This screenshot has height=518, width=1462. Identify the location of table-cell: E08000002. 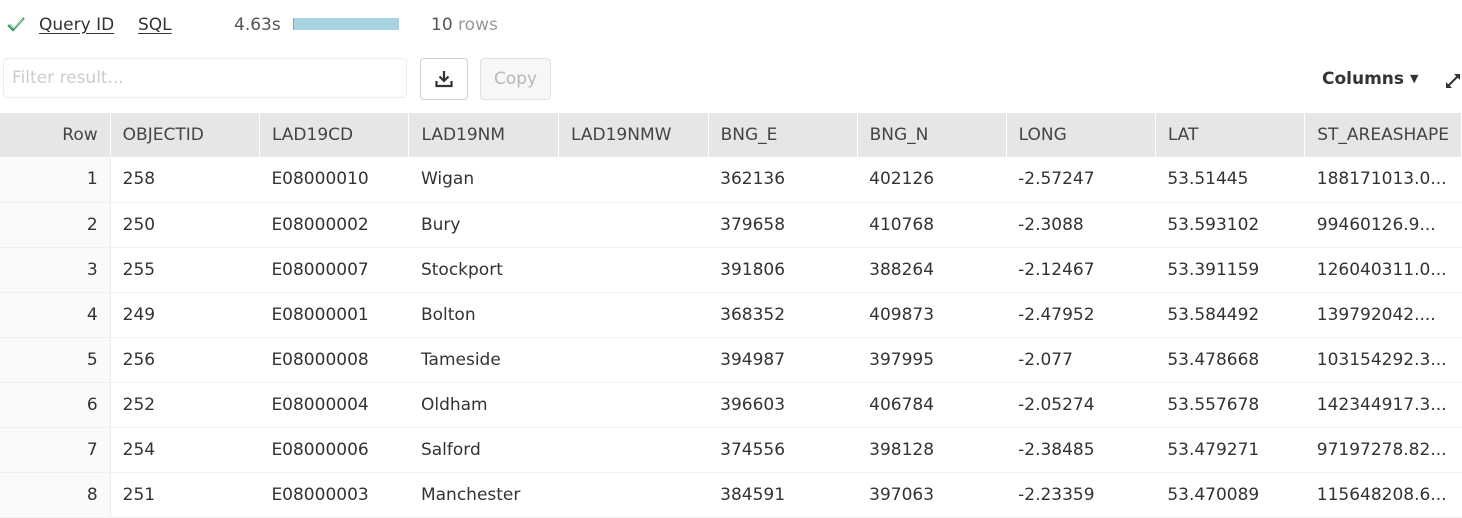
(334, 225).